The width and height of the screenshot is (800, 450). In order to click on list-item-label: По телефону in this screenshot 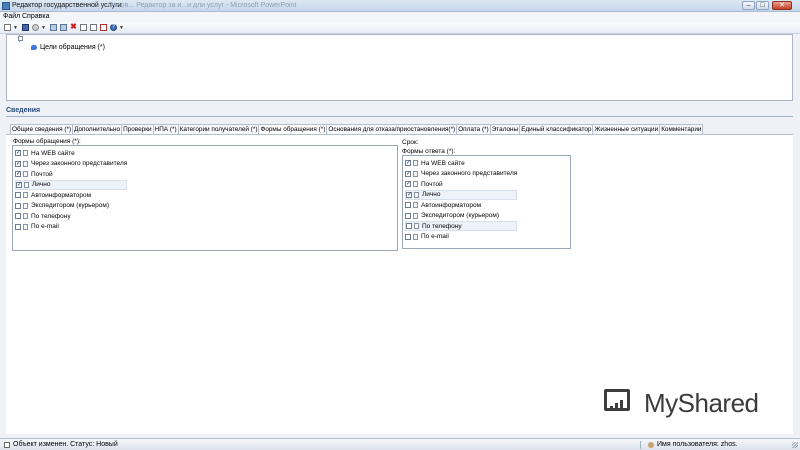, I will do `click(51, 216)`.